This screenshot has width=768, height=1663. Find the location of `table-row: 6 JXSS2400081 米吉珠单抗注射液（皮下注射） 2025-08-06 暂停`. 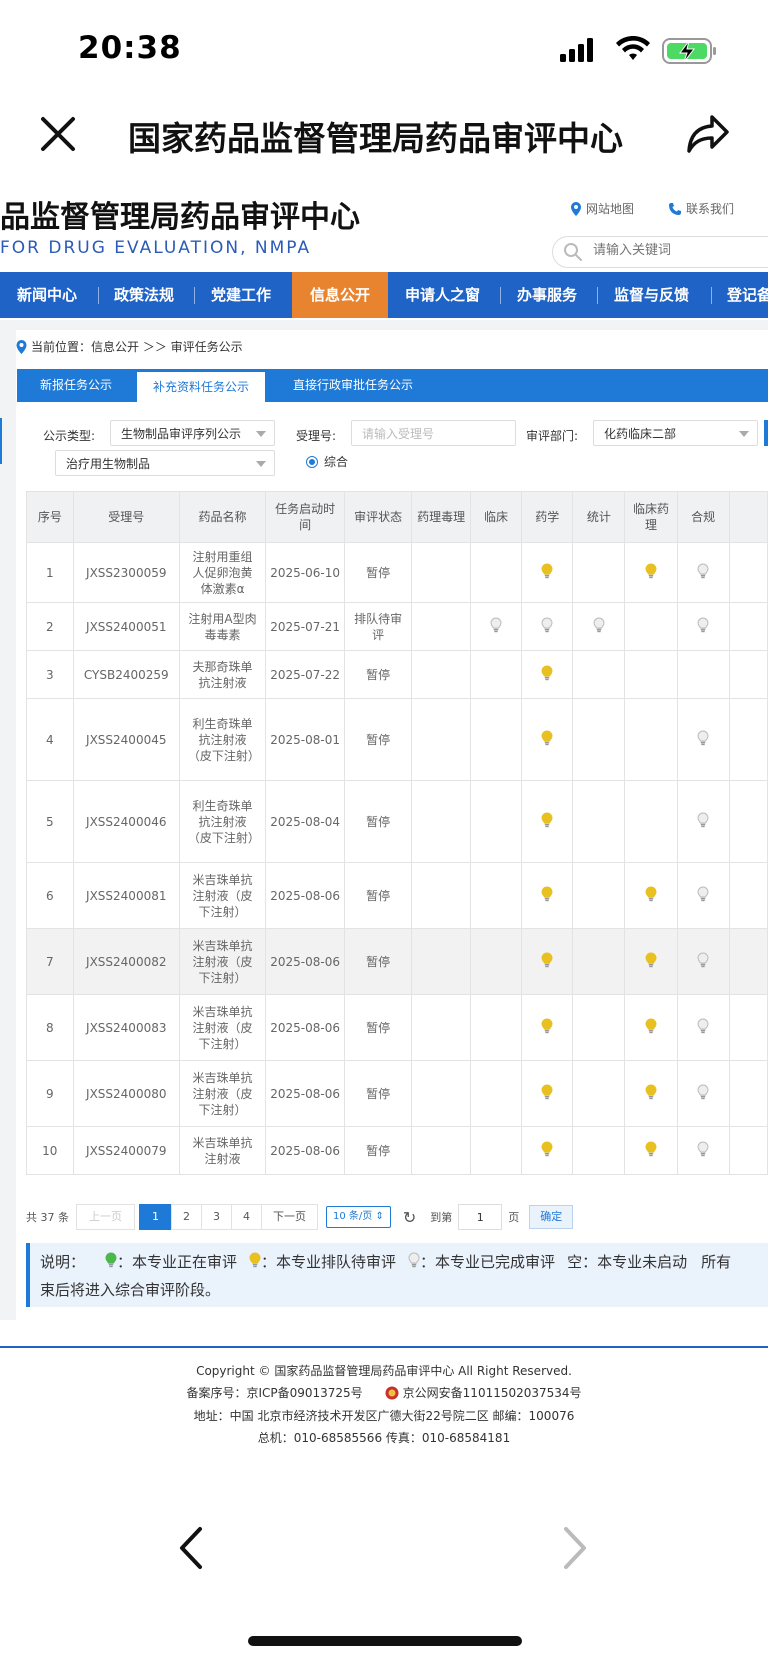

table-row: 6 JXSS2400081 米吉珠单抗注射液（皮下注射） 2025-08-06 暂停 is located at coordinates (397, 895).